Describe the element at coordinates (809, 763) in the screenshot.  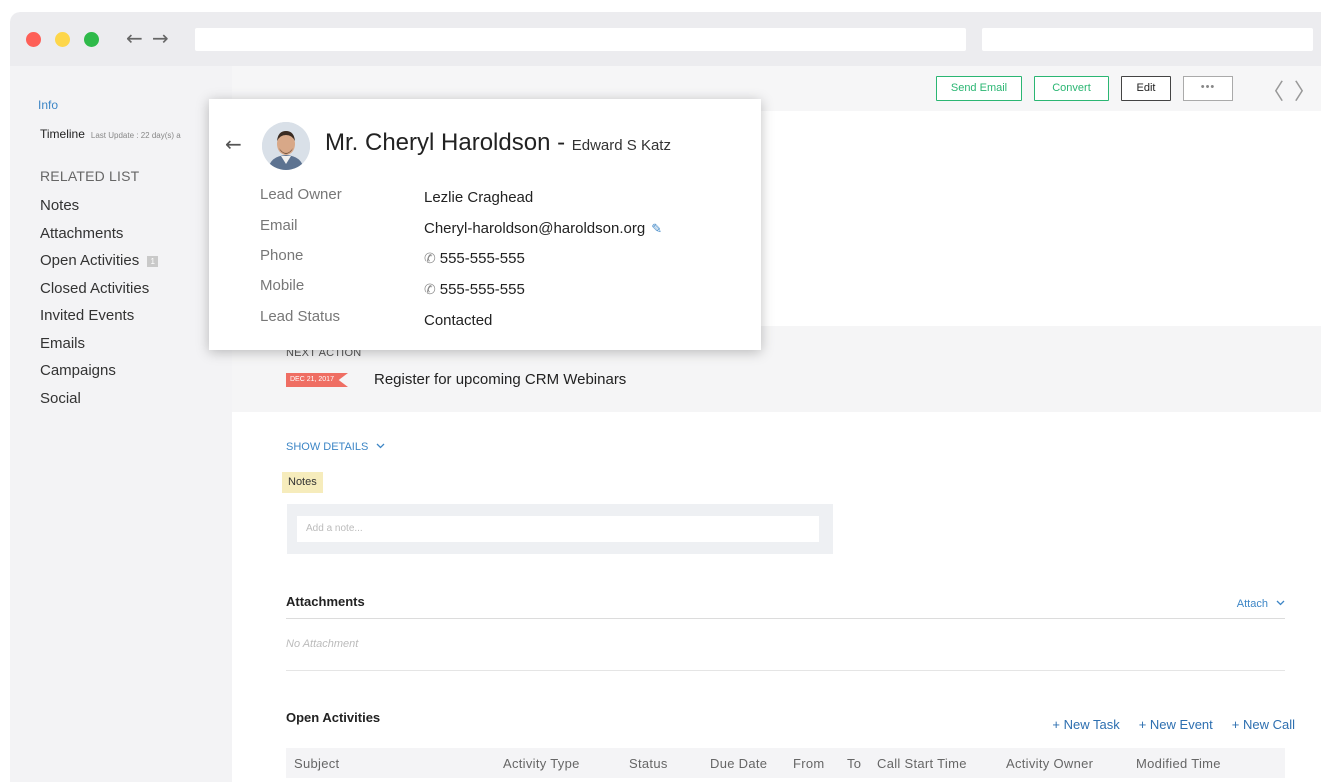
I see `column-header-from: From` at that location.